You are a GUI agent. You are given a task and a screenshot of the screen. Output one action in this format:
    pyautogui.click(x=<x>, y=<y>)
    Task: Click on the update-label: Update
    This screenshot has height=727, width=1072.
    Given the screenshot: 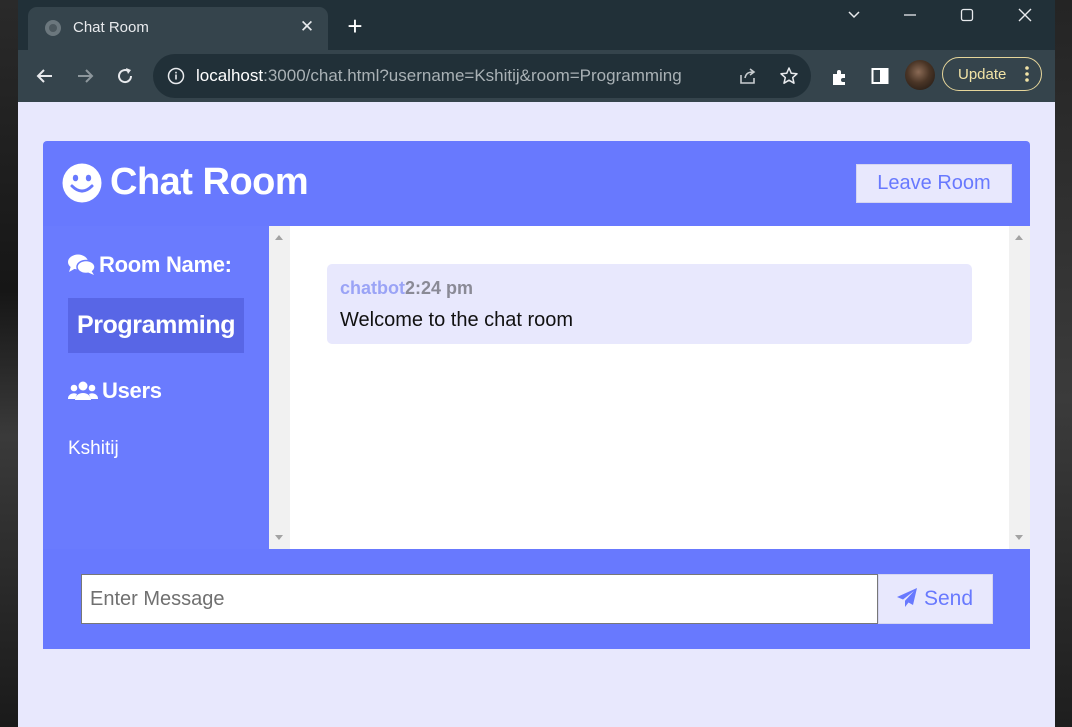 What is the action you would take?
    pyautogui.click(x=982, y=74)
    